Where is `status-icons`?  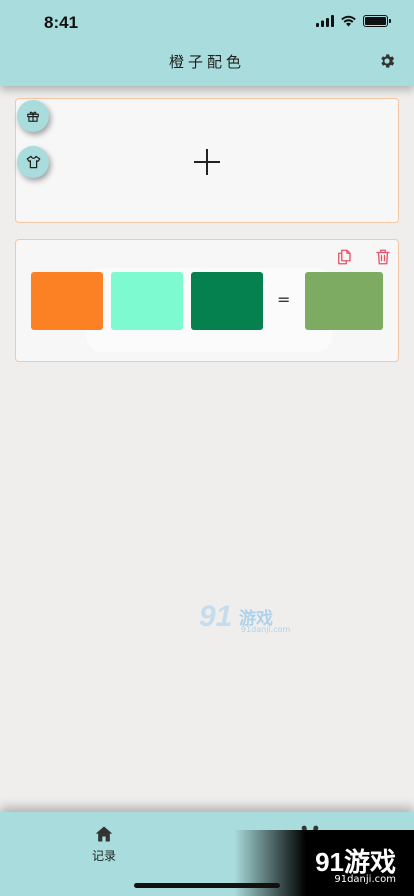
status-icons is located at coordinates (353, 21).